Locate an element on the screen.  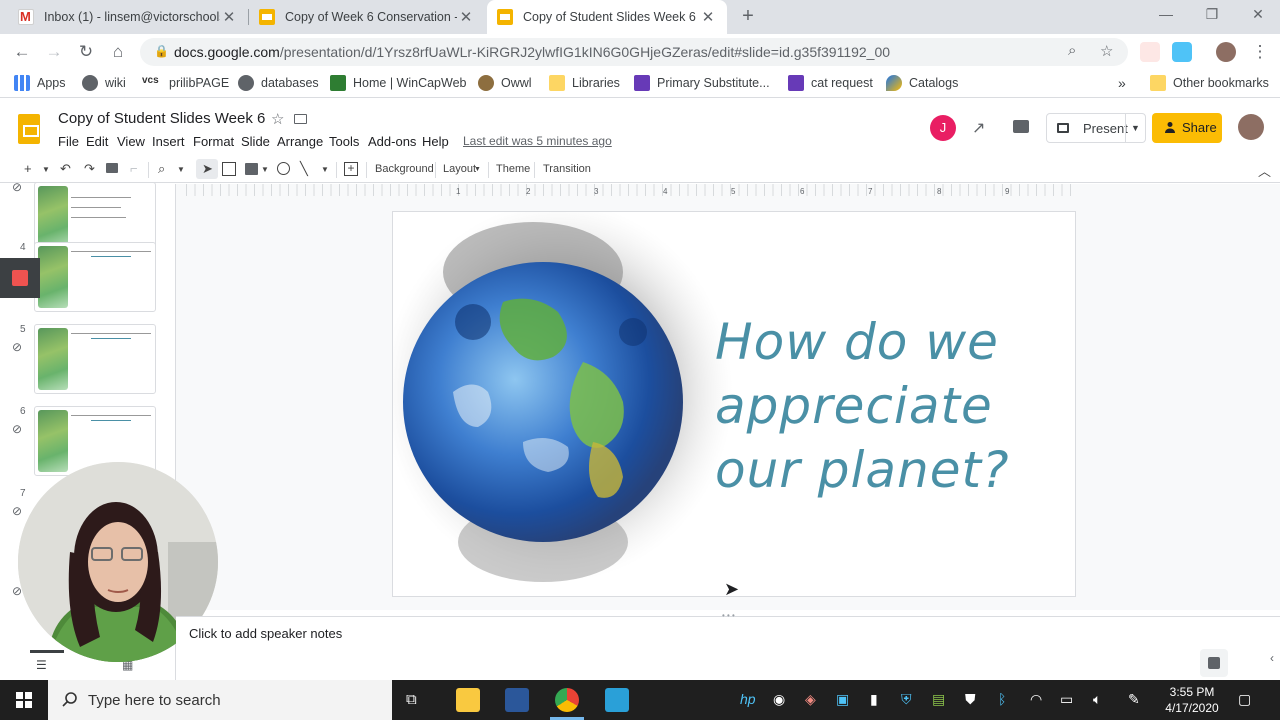
restore-icon: ❐ is located at coordinates (1212, 14).